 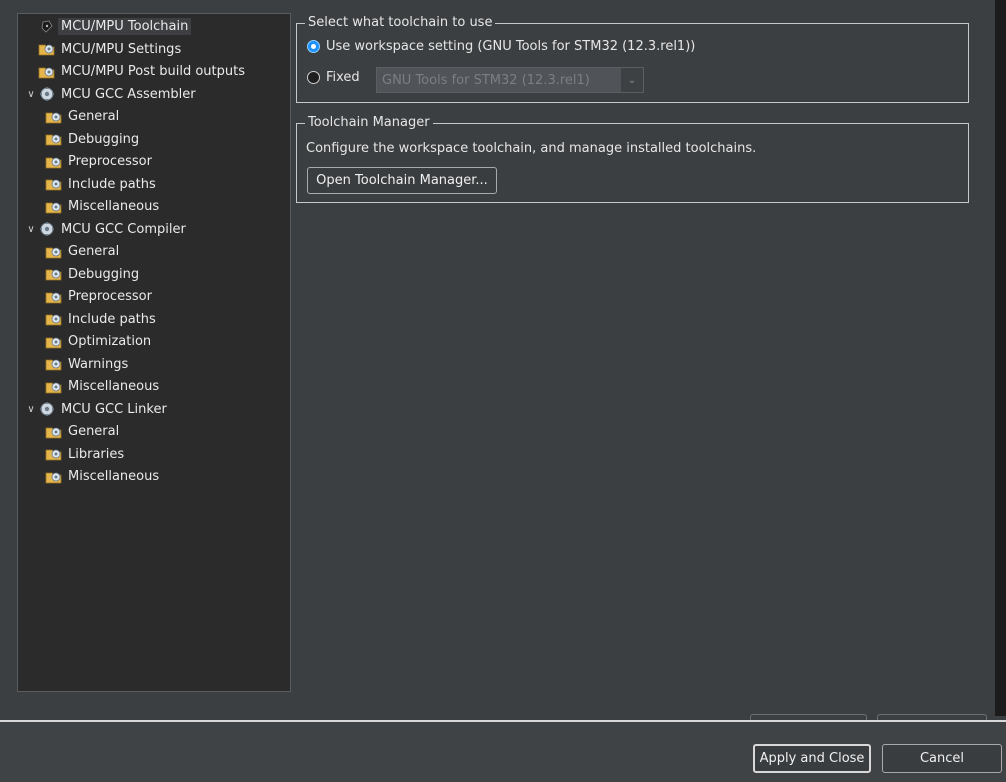 What do you see at coordinates (632, 80) in the screenshot?
I see `chevron-down-icon: ⌄` at bounding box center [632, 80].